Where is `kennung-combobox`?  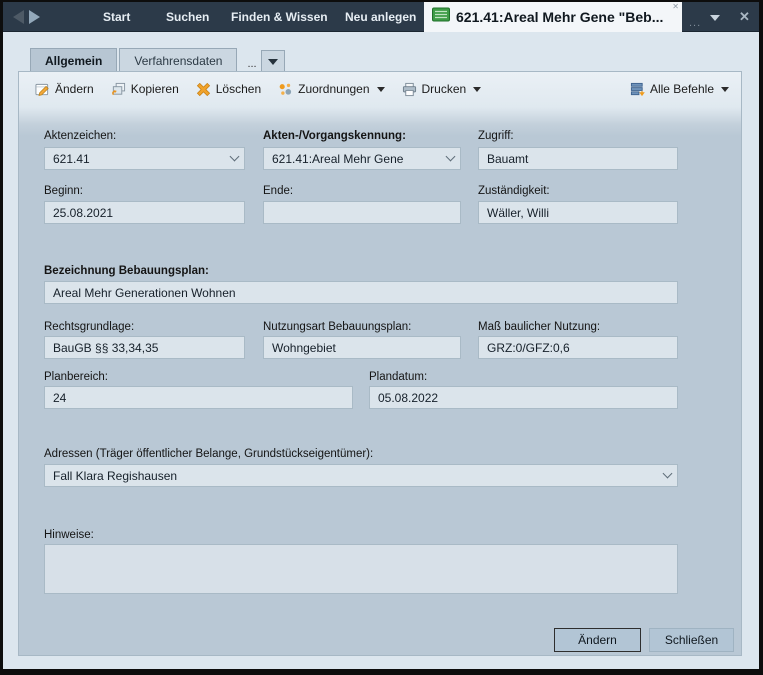 kennung-combobox is located at coordinates (362, 158).